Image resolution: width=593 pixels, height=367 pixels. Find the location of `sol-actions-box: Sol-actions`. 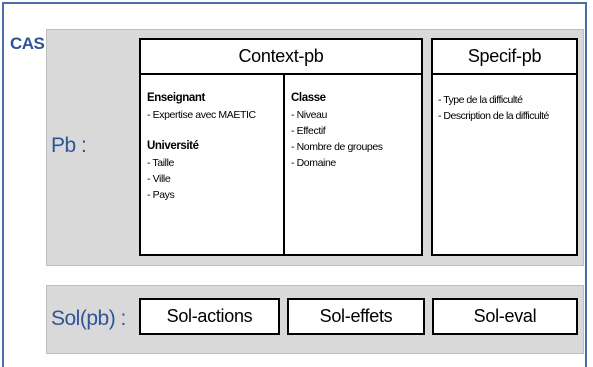

sol-actions-box: Sol-actions is located at coordinates (209, 316).